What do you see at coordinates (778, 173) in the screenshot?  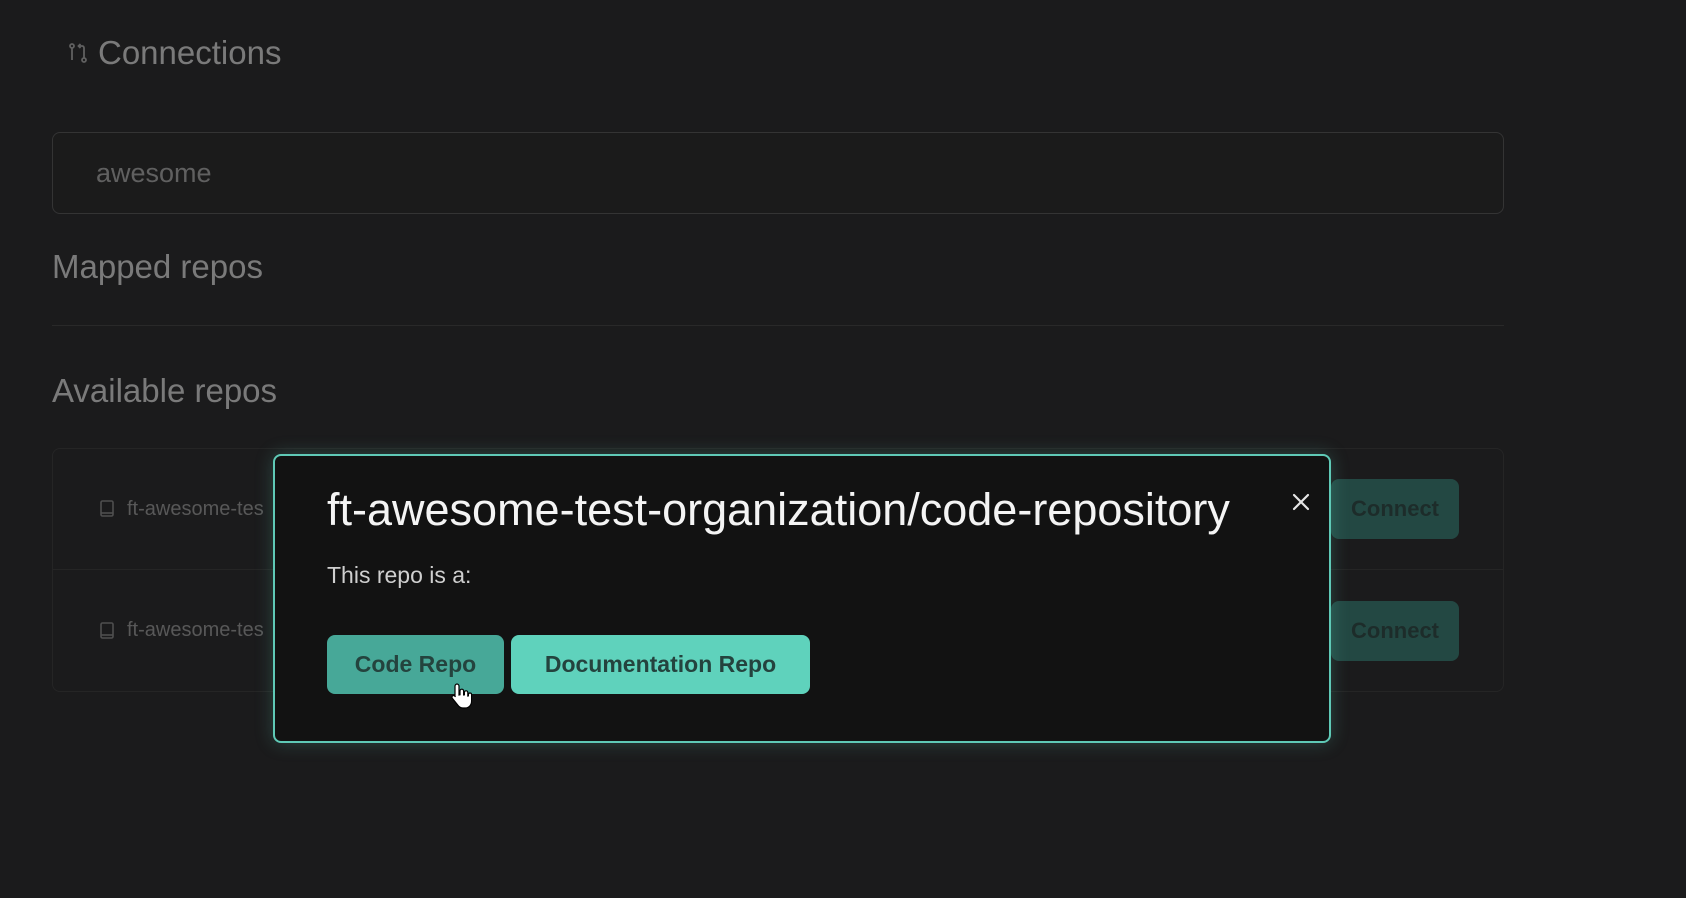 I see `search-input: awesome` at bounding box center [778, 173].